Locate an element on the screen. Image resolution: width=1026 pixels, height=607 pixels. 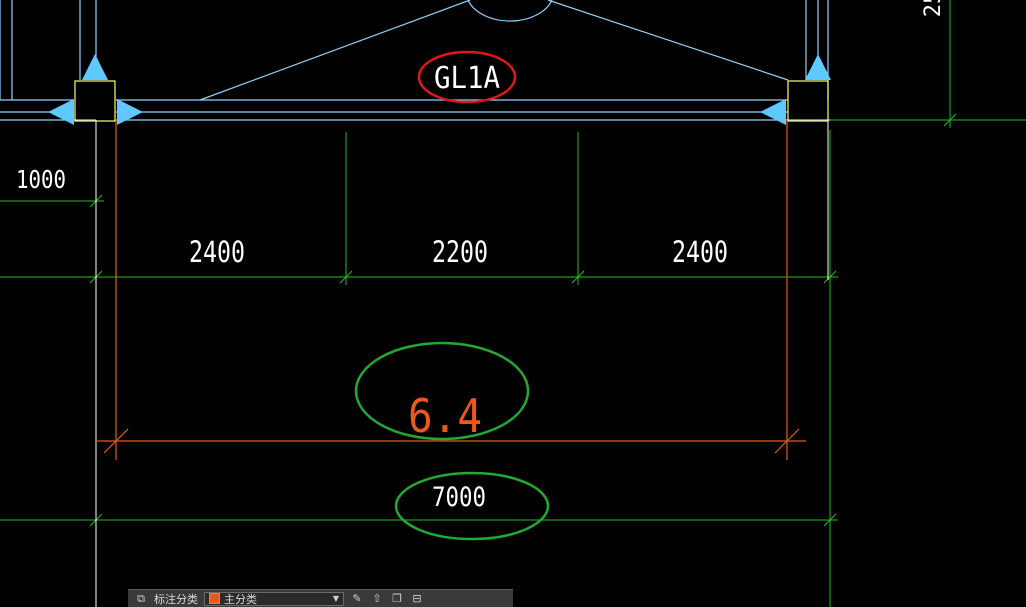
layer-toolbar: ⧉ 标注分类 主分类 ▼ ✎ ⇧ ❐ ⊟ is located at coordinates (320, 598).